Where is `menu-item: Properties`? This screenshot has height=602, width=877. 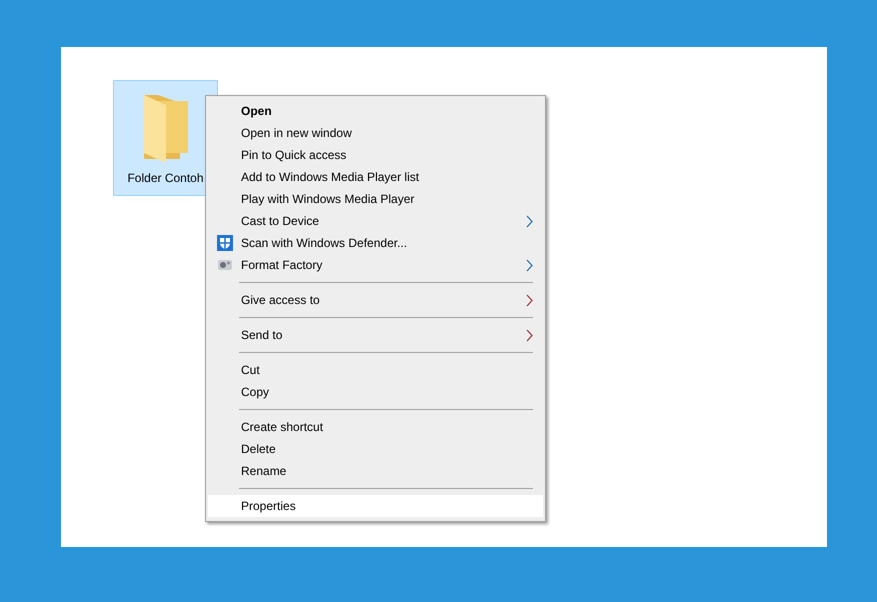 menu-item: Properties is located at coordinates (375, 506).